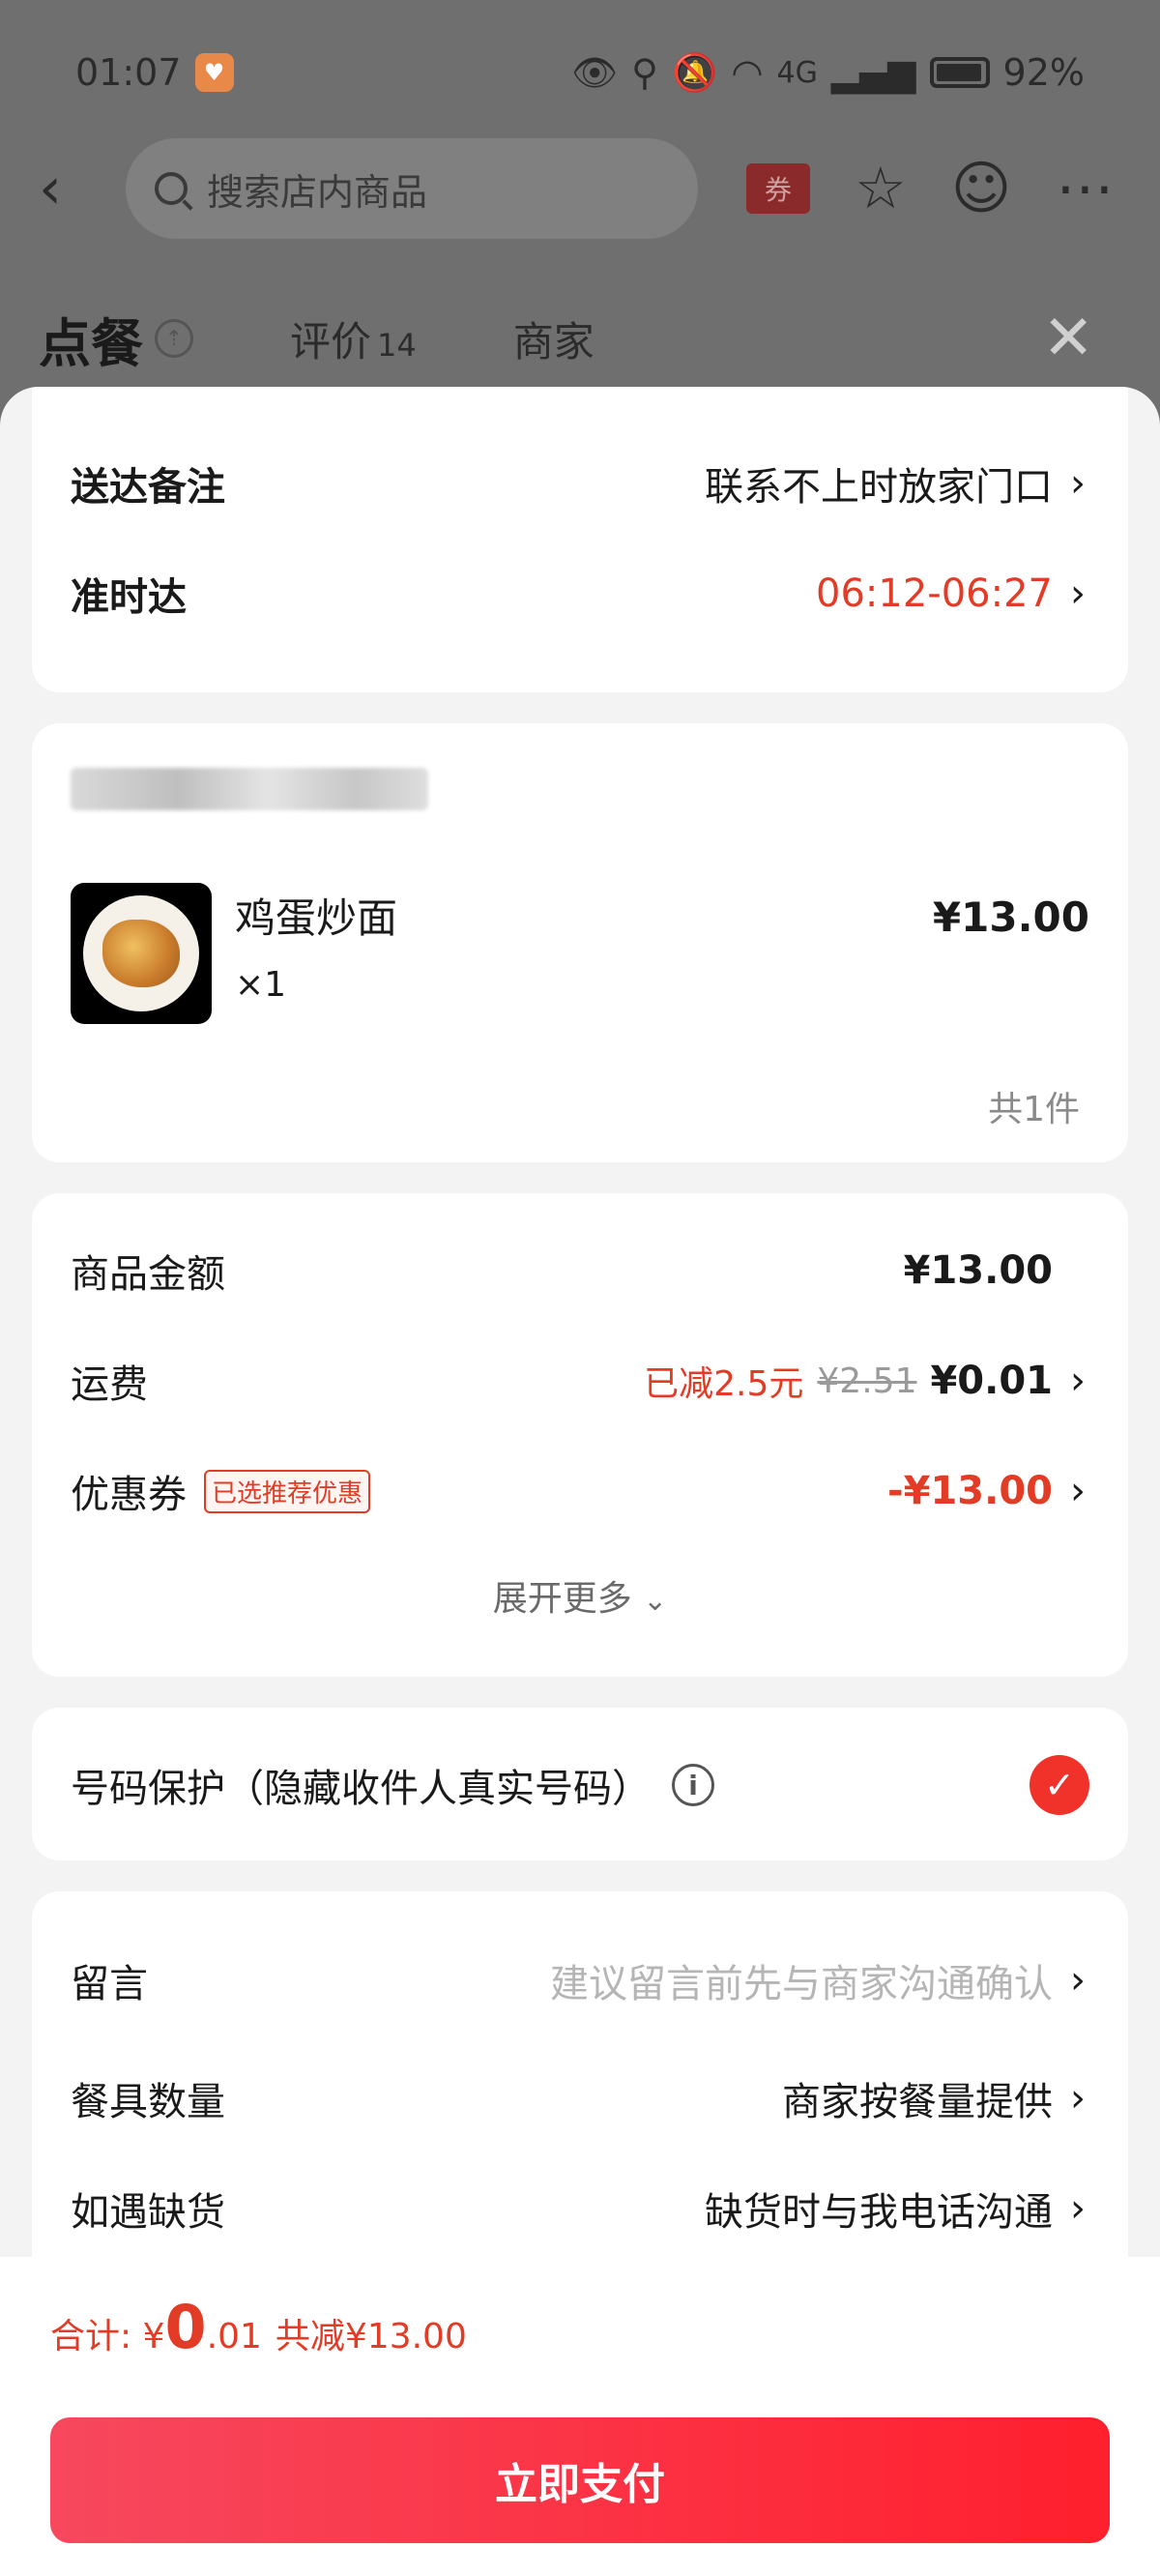 The image size is (1160, 2576). I want to click on privacy-row: 号码保护（隐藏收件人真实号码） i ✓, so click(580, 1785).